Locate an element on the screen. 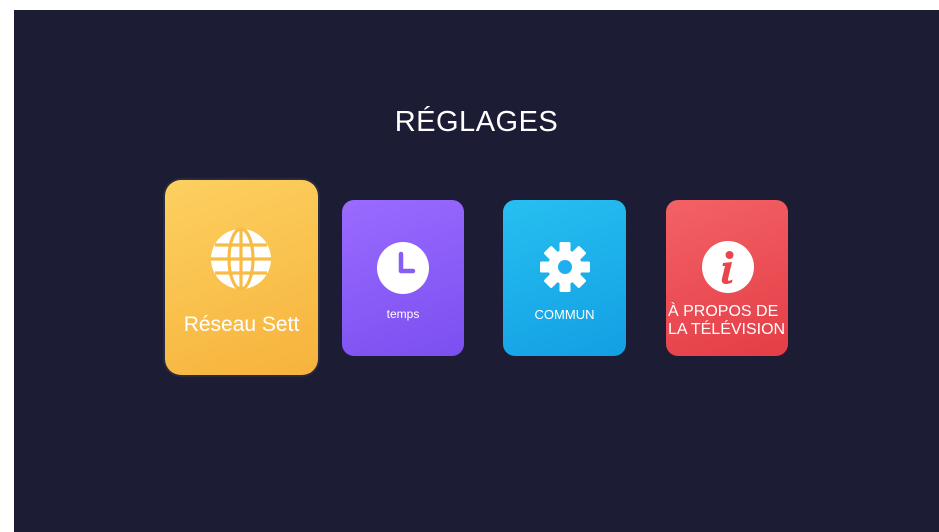  globe-icon is located at coordinates (241, 259).